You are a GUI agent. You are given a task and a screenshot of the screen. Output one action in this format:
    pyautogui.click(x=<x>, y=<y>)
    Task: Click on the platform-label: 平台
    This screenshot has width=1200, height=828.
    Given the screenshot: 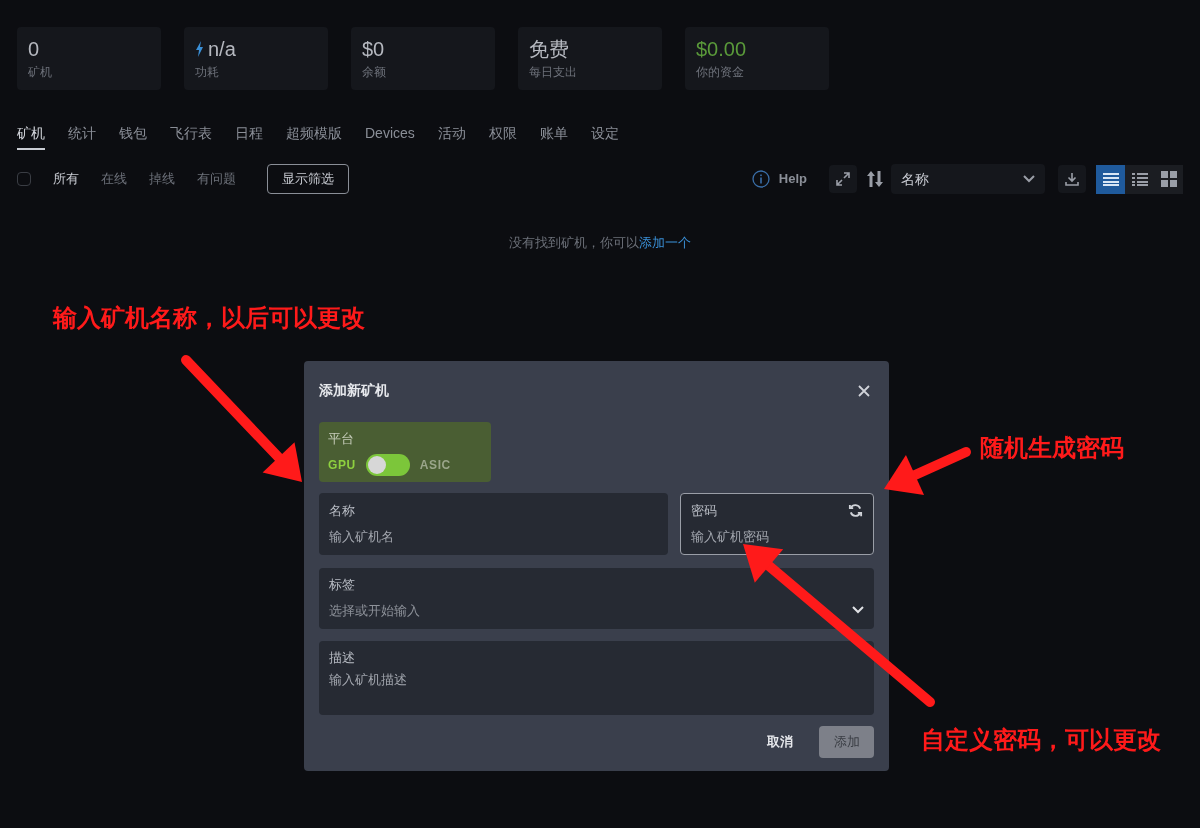 What is the action you would take?
    pyautogui.click(x=341, y=439)
    